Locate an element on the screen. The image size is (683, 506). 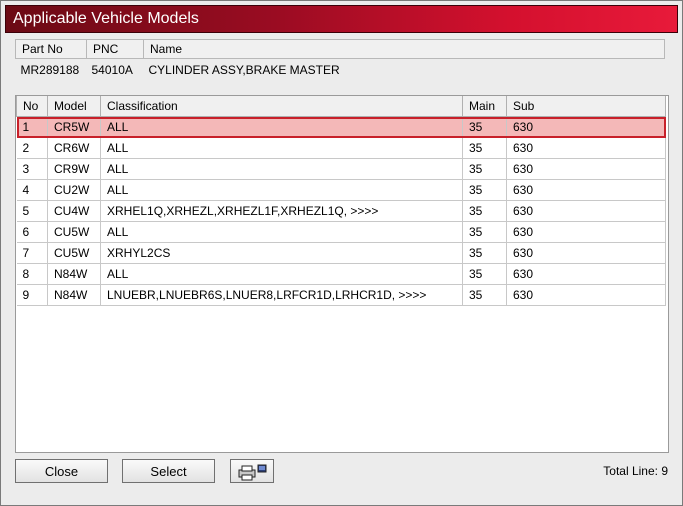
cell-no: 4 is located at coordinates (32, 190).